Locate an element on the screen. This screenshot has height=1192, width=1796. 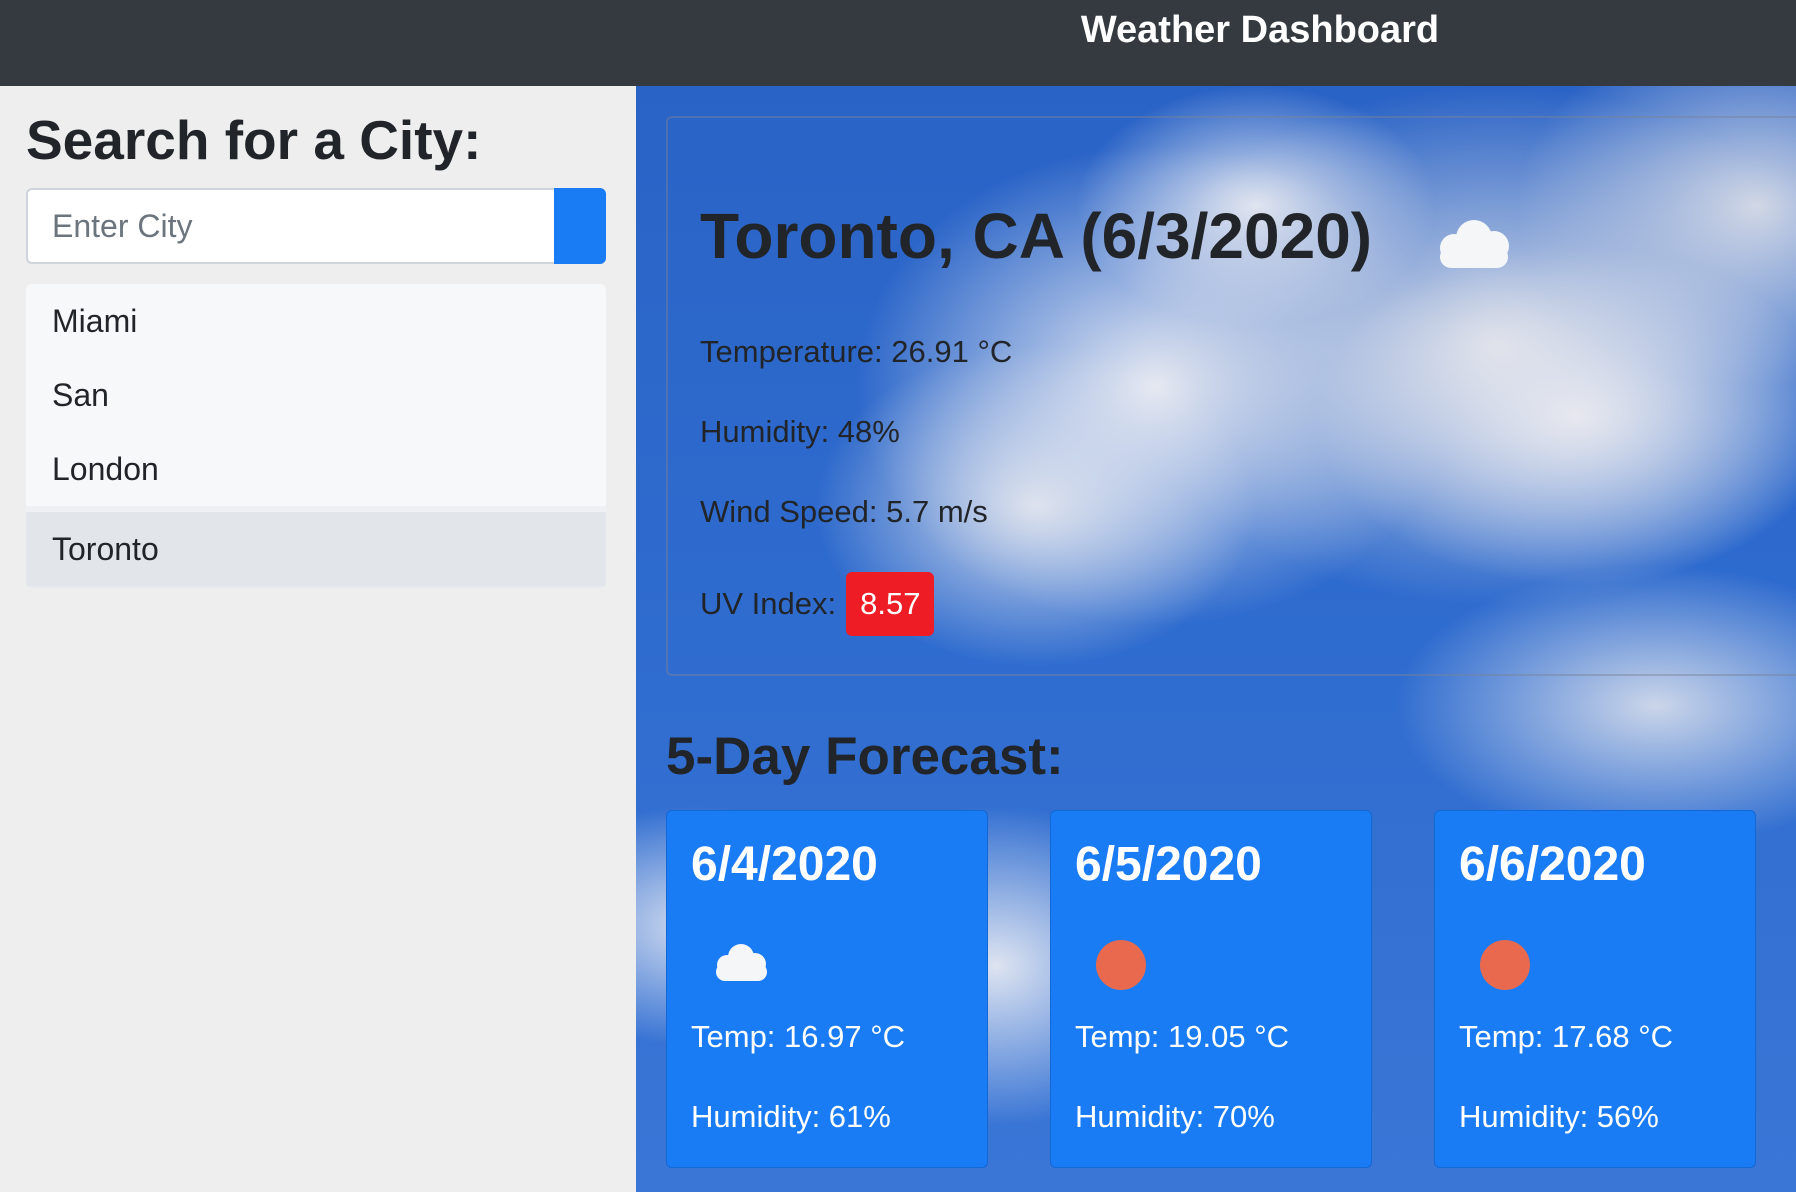
city-search-input is located at coordinates (290, 226).